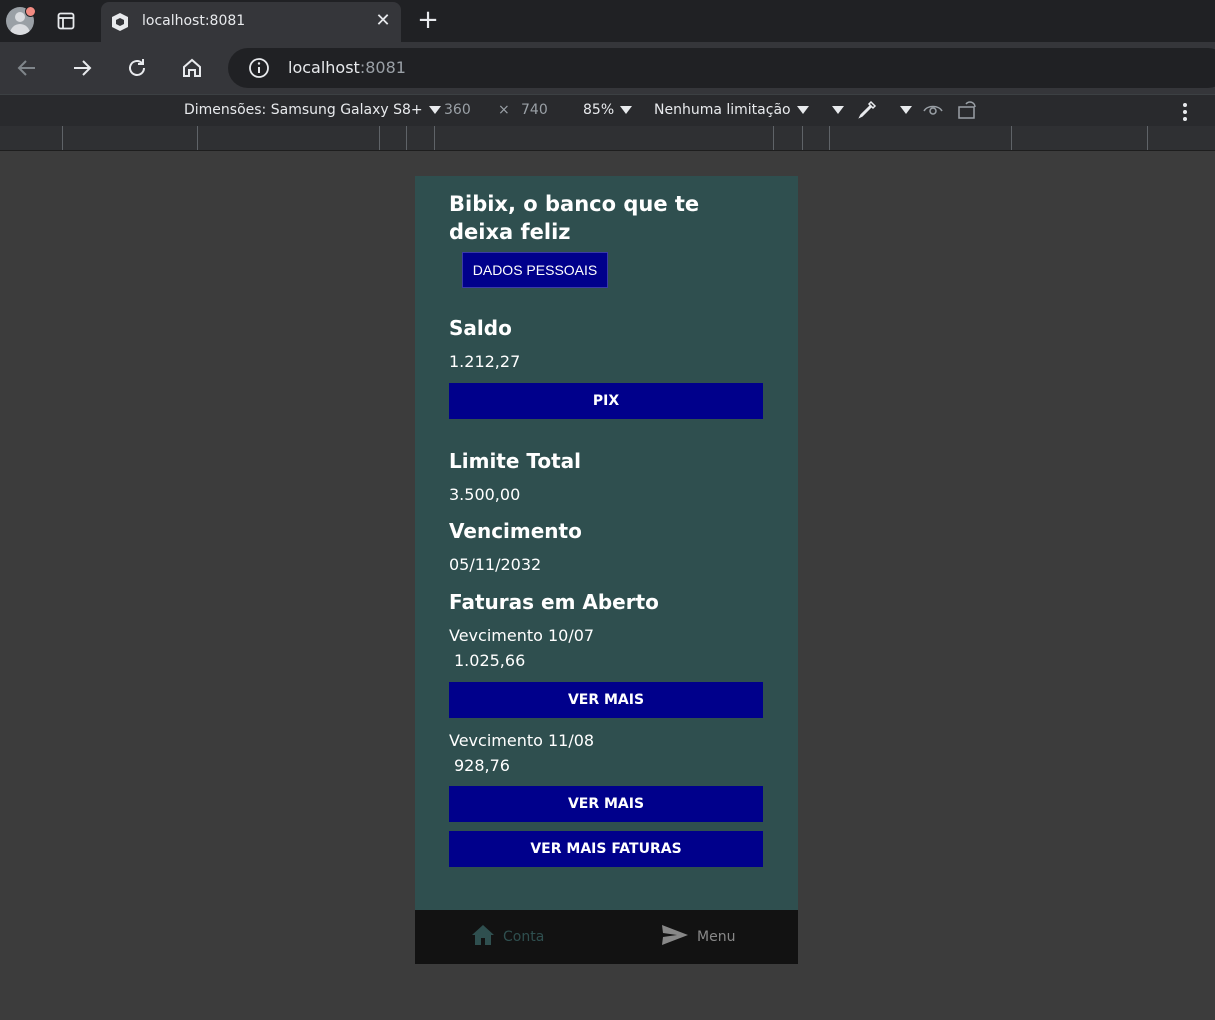 This screenshot has width=1215, height=1020. I want to click on close-tab-icon: ✕, so click(383, 21).